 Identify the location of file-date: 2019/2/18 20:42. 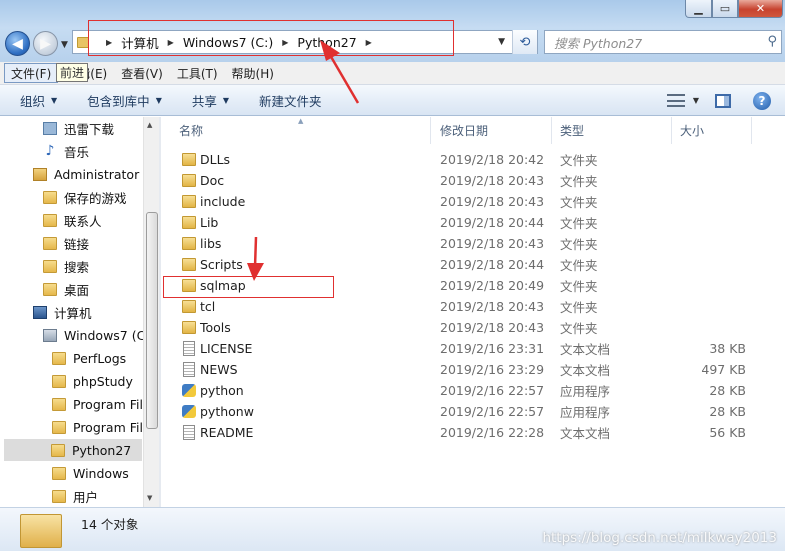
(492, 159).